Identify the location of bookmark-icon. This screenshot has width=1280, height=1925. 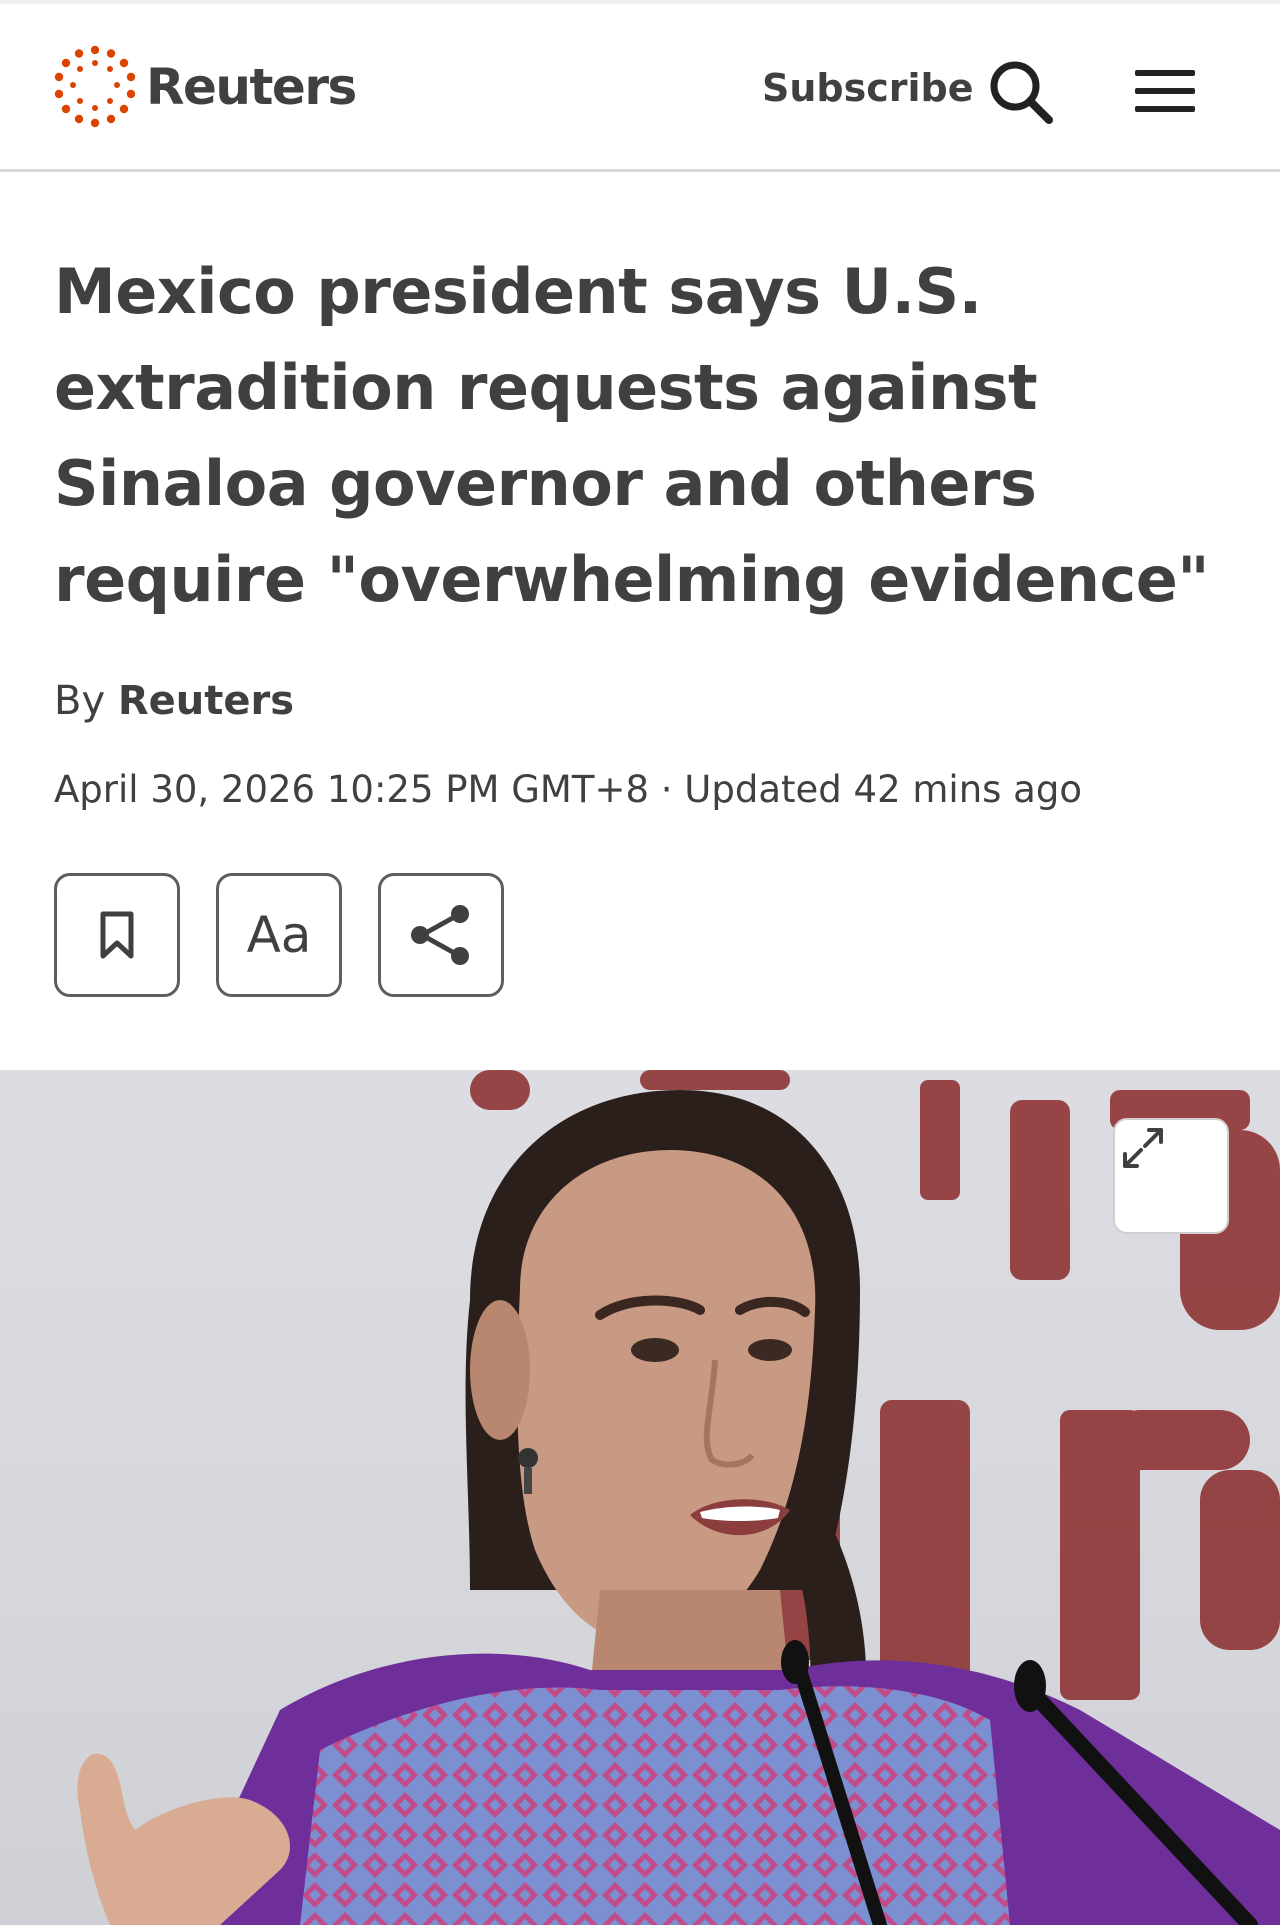
(117, 935).